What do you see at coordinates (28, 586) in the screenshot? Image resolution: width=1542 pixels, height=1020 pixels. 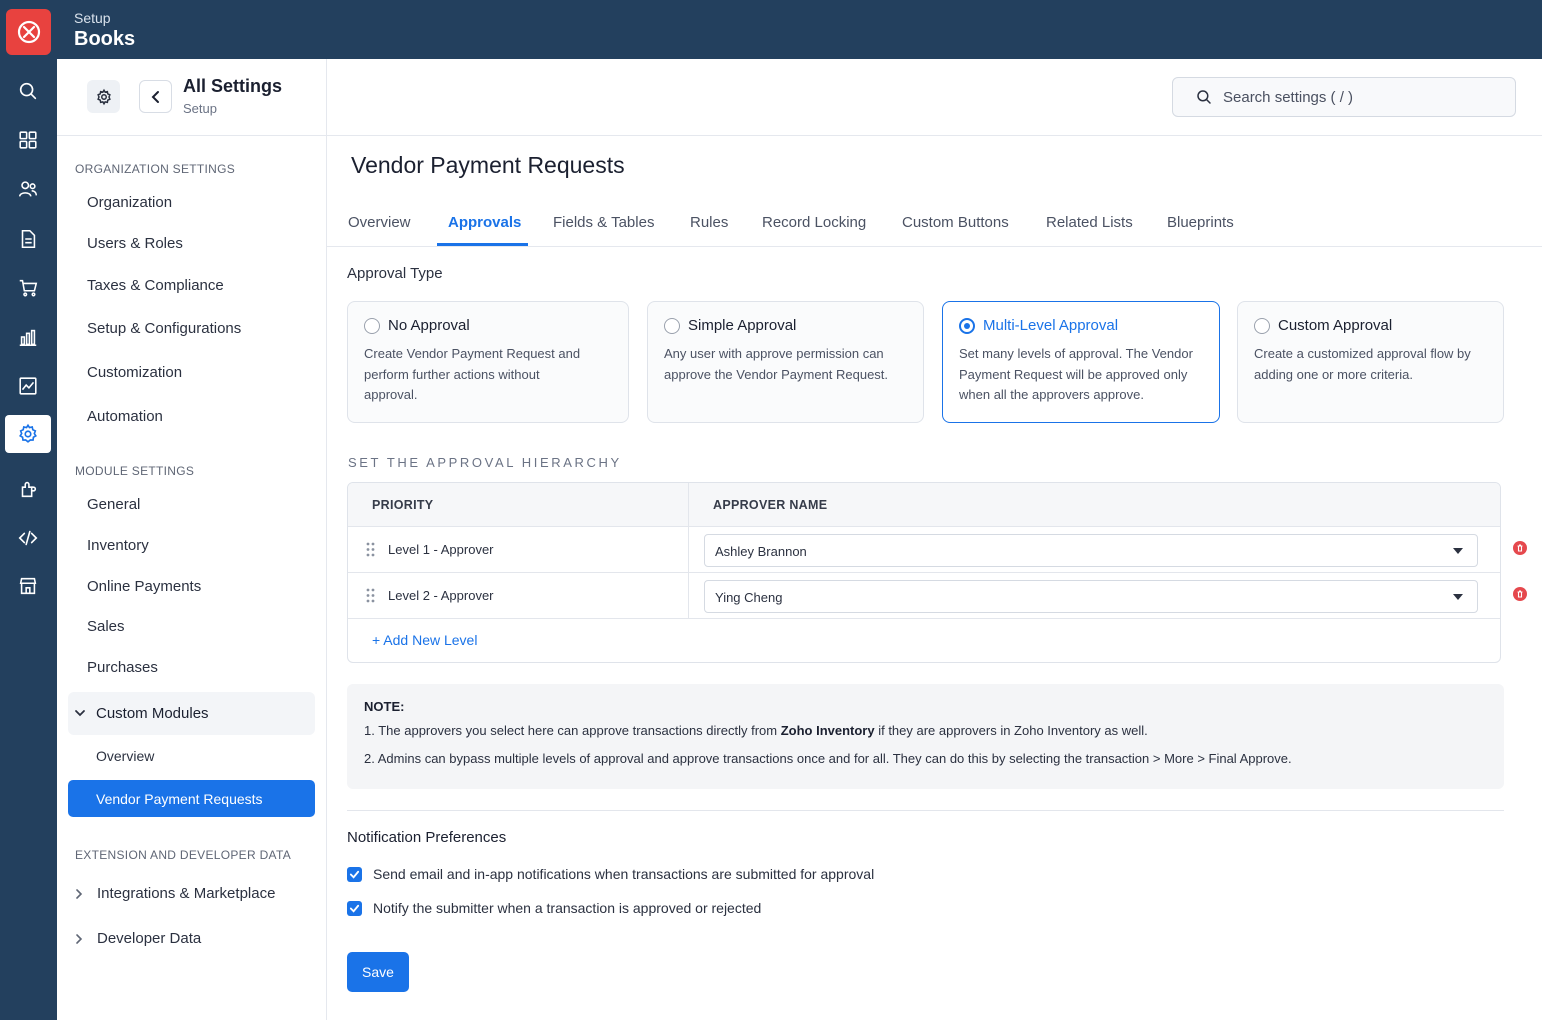 I see `store-icon` at bounding box center [28, 586].